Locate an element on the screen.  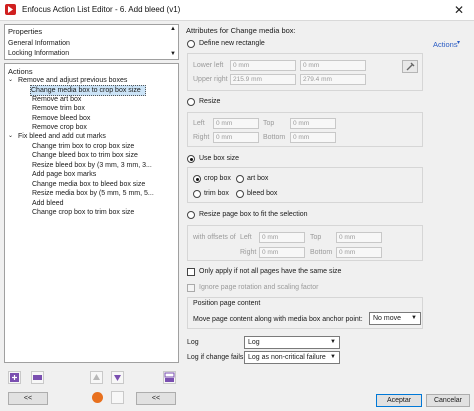
cancel-button: Cancelar is located at coordinates (448, 400).